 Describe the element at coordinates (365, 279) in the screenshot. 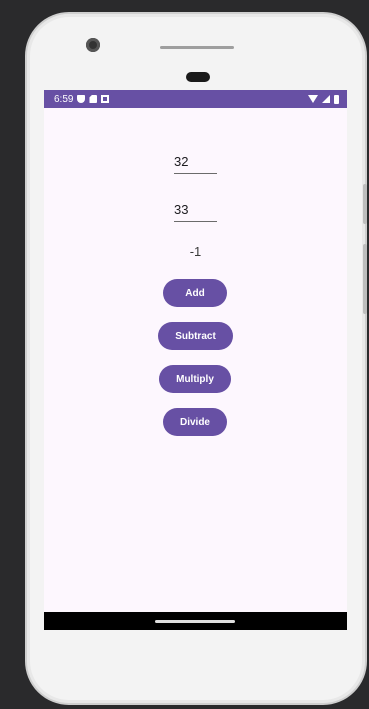

I see `volume-button` at that location.